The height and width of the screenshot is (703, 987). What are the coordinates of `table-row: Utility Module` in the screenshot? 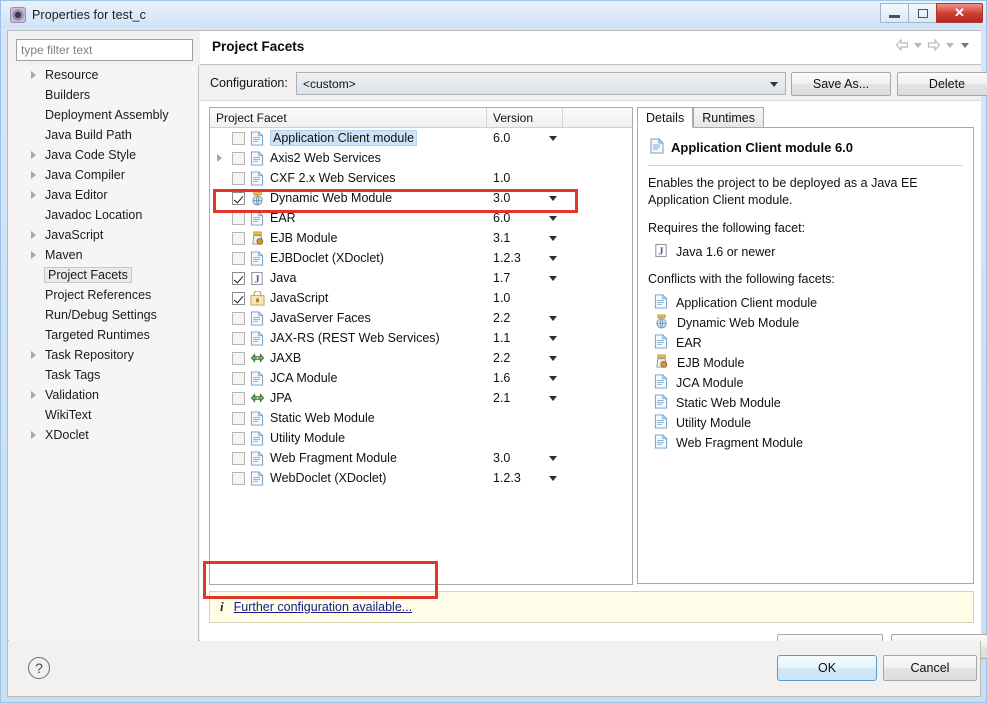 It's located at (421, 438).